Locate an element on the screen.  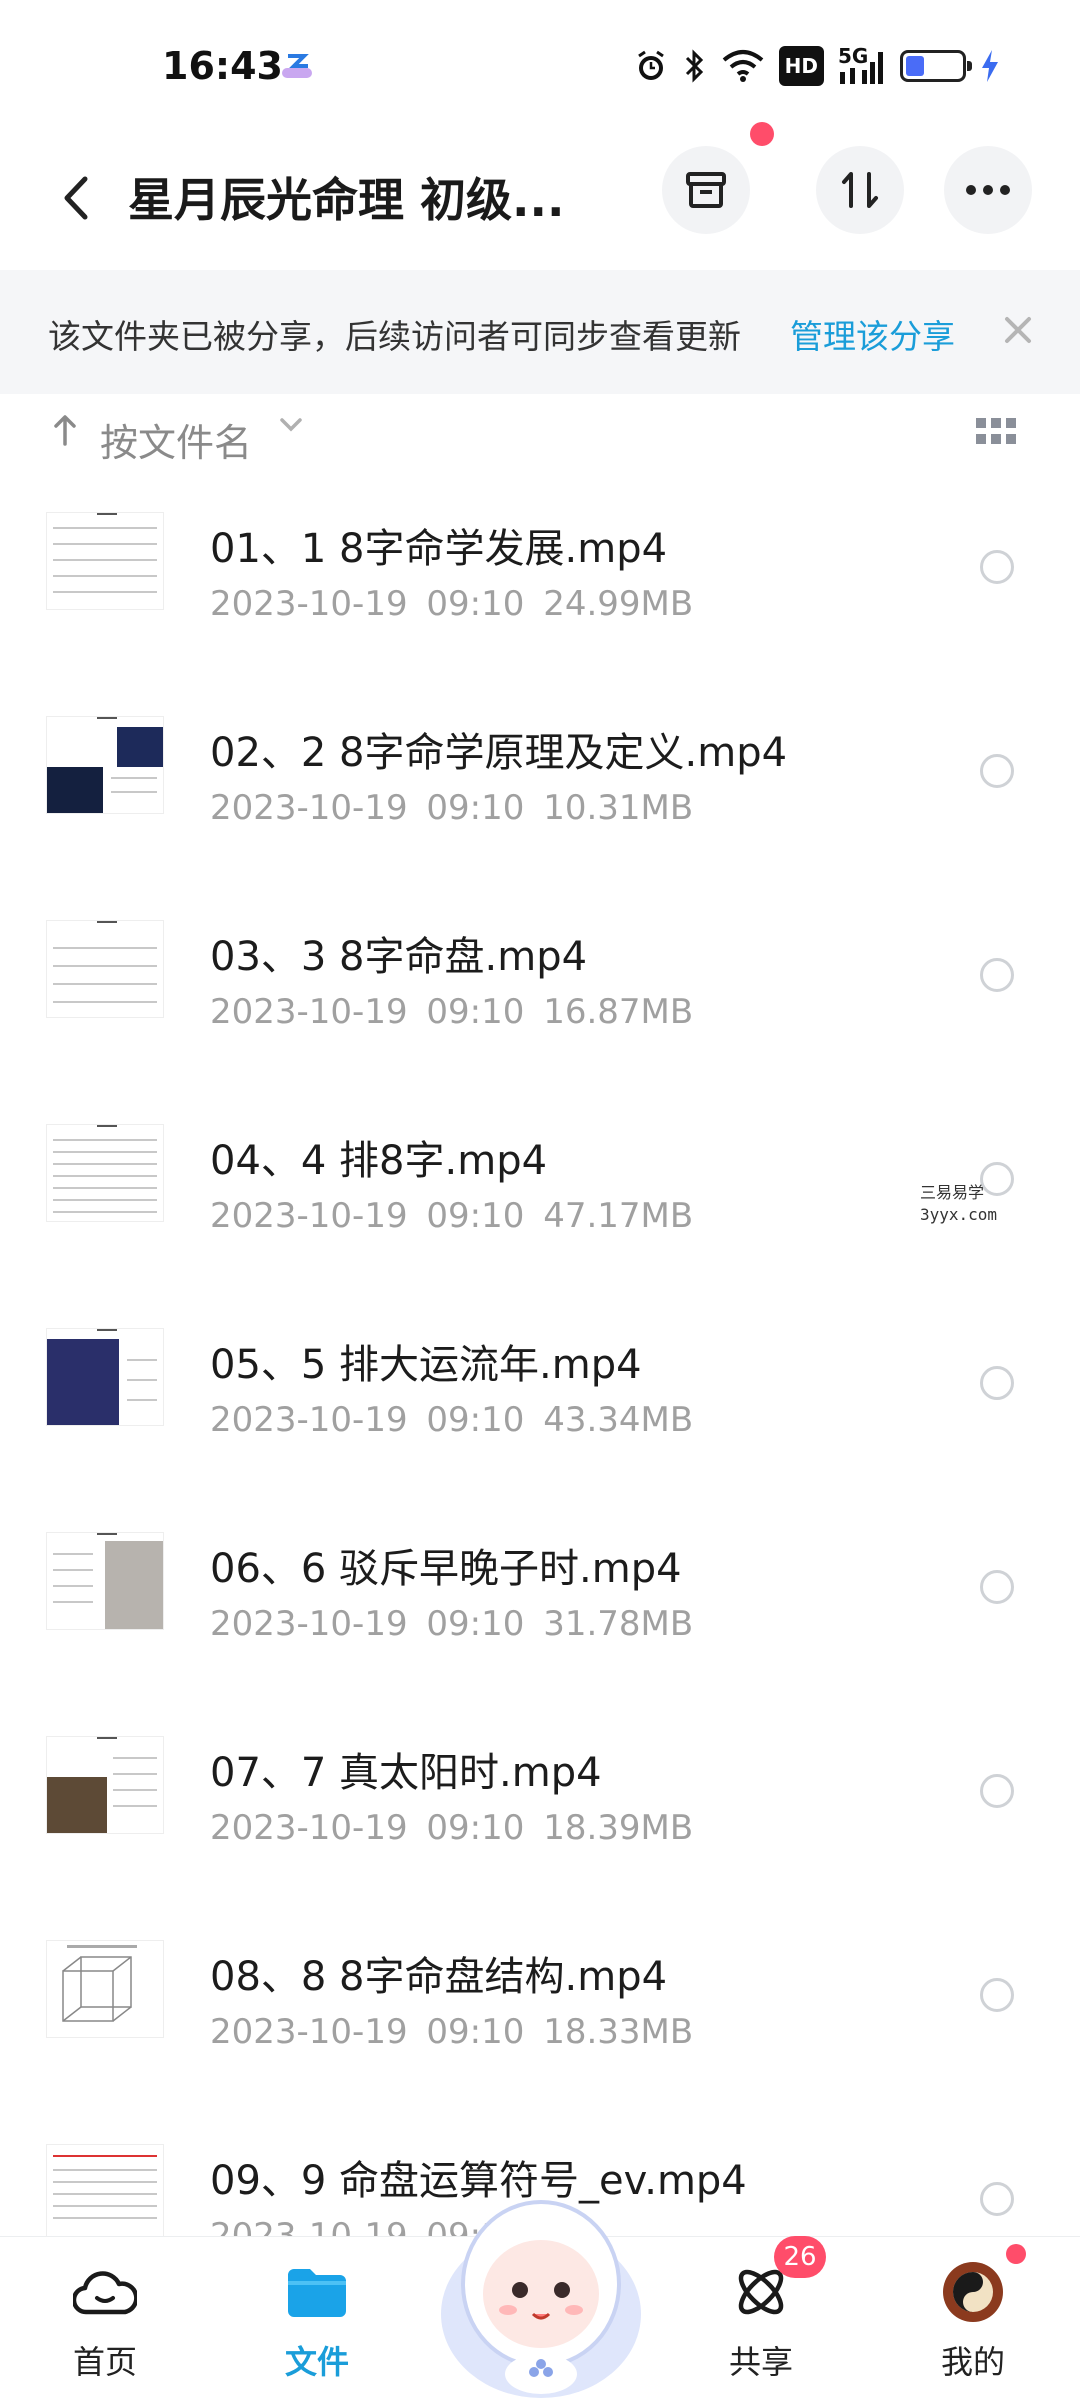
file-row: 03、3 8字命盘.mp4 2023-10-19 09:10 16.87MB is located at coordinates (540, 1006).